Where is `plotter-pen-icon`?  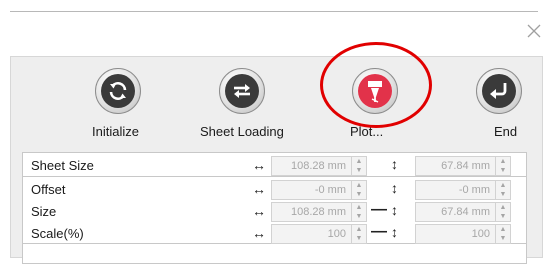 plotter-pen-icon is located at coordinates (375, 91).